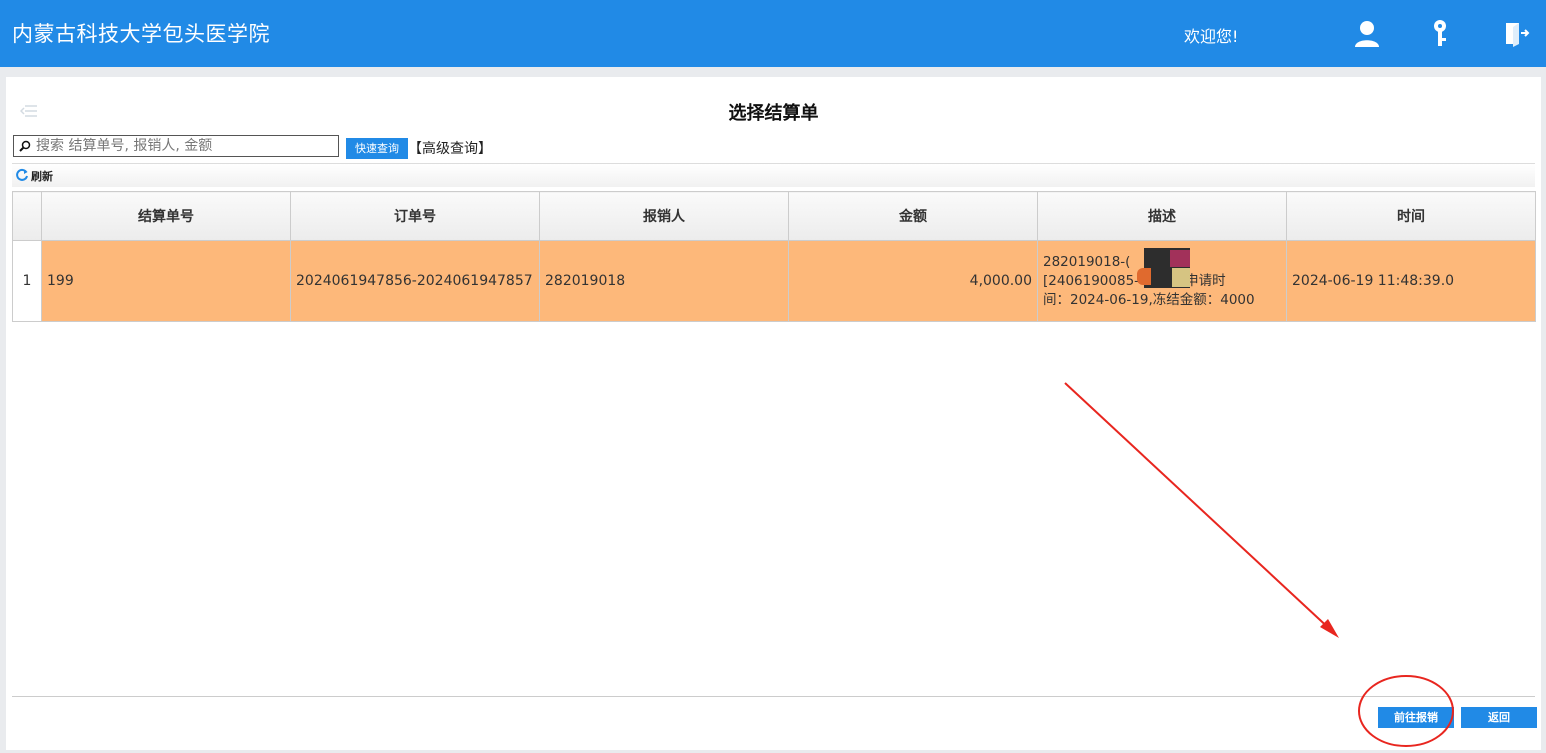 This screenshot has width=1546, height=753. What do you see at coordinates (166, 216) in the screenshot?
I see `column-header: 结算单号` at bounding box center [166, 216].